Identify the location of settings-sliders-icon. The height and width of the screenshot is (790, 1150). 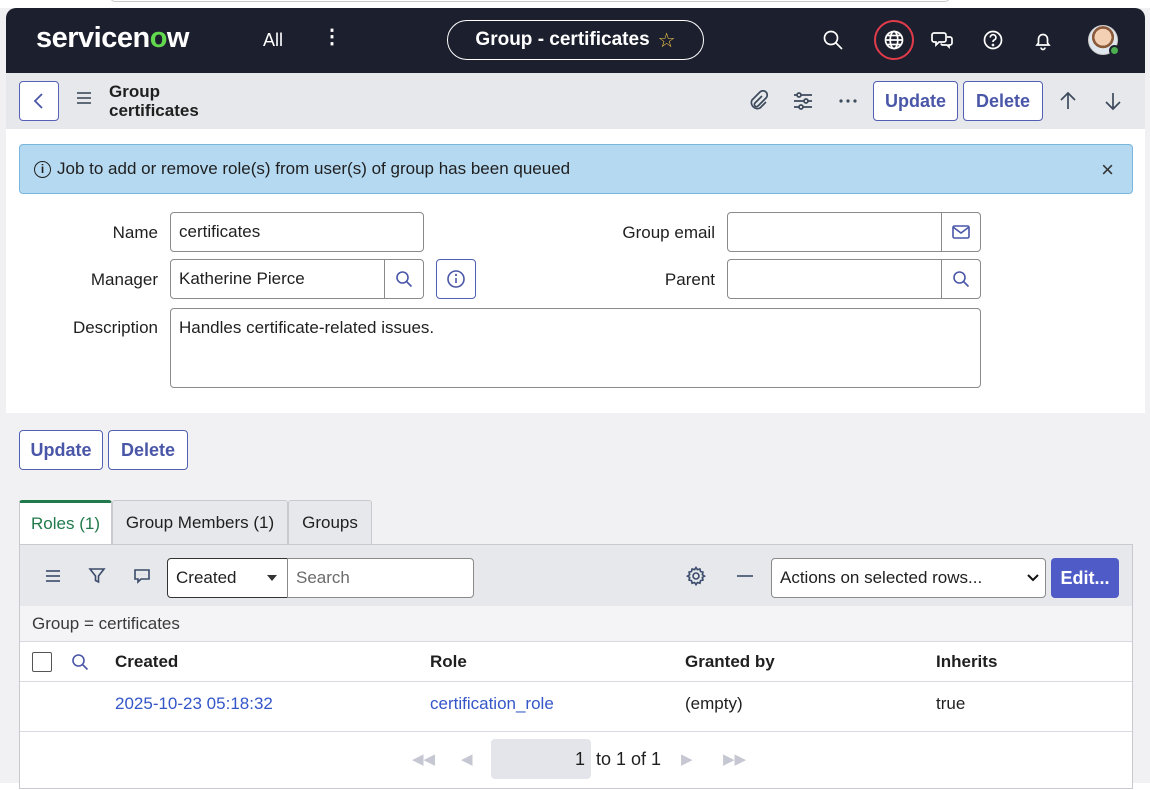
(803, 101).